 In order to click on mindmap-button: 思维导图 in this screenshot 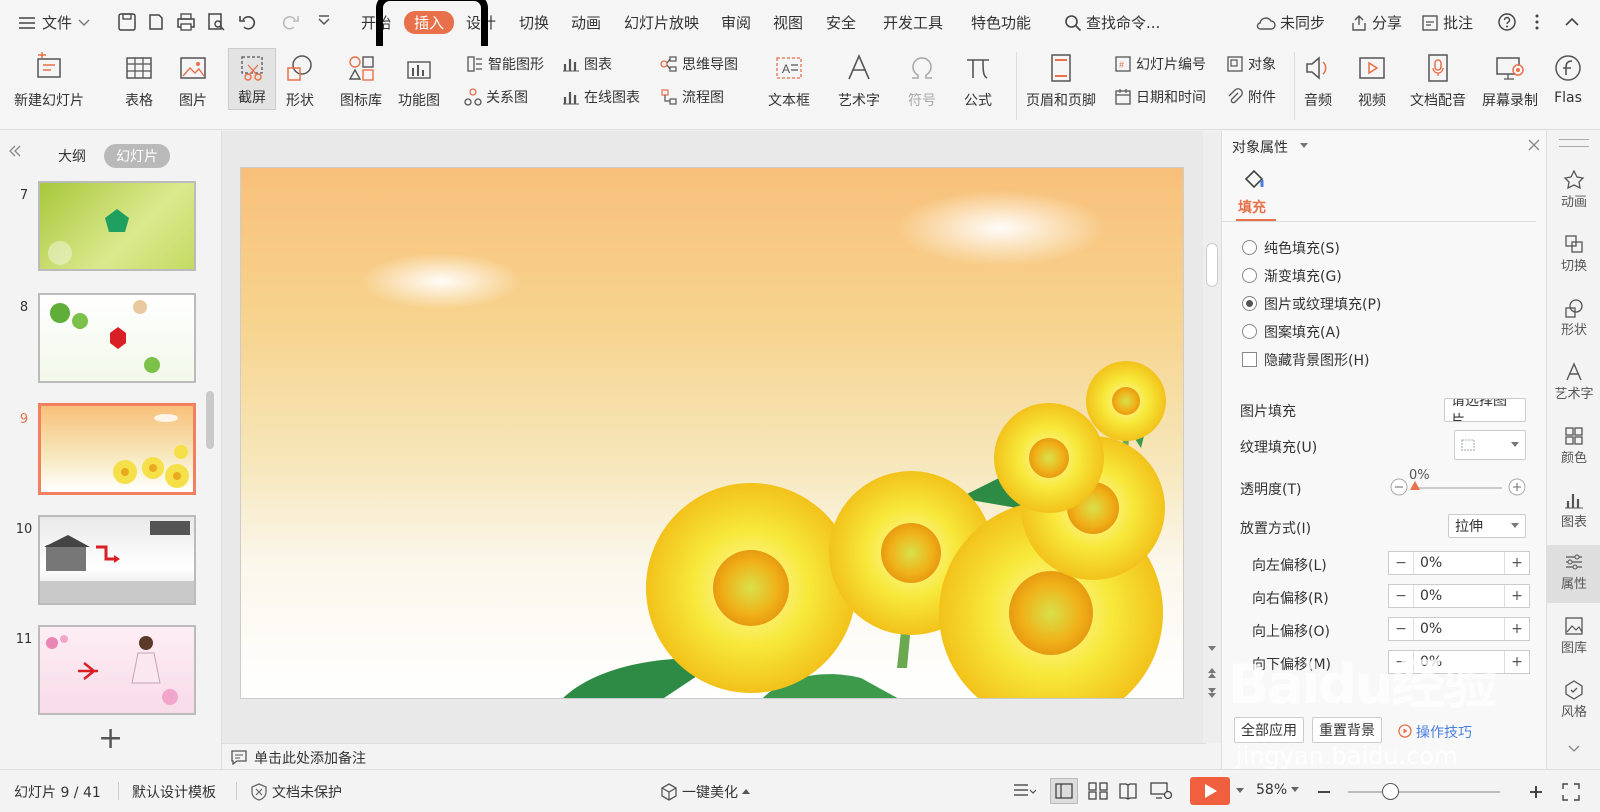, I will do `click(699, 64)`.